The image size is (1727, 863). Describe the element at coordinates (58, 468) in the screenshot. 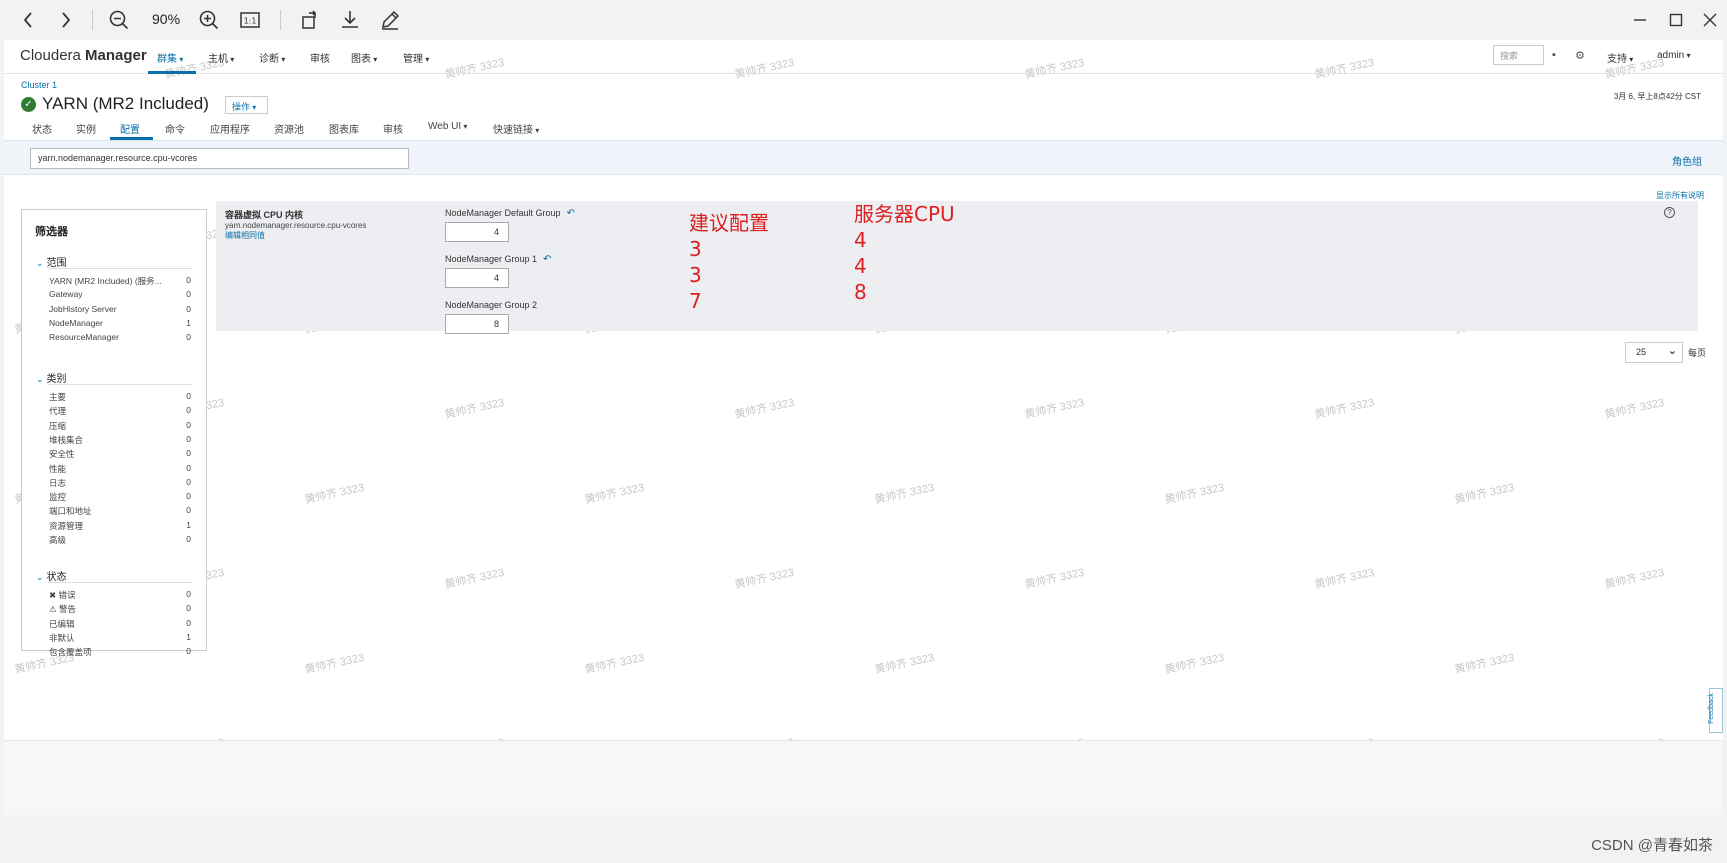

I see `category-filter-label: 性能` at that location.